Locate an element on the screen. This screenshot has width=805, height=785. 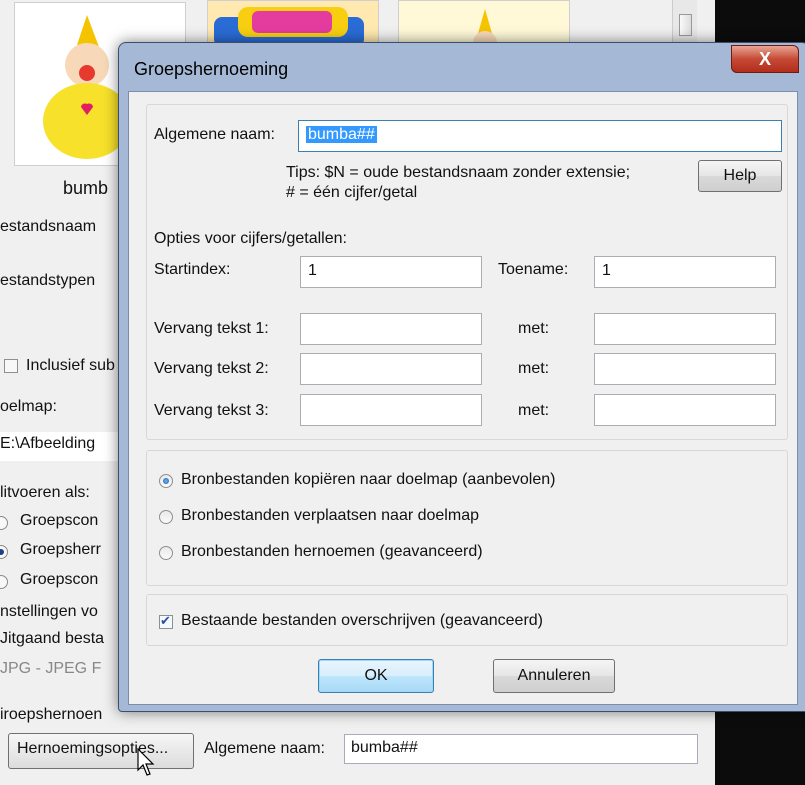
options-heading: Opties voor cijfers/getallen: is located at coordinates (250, 238).